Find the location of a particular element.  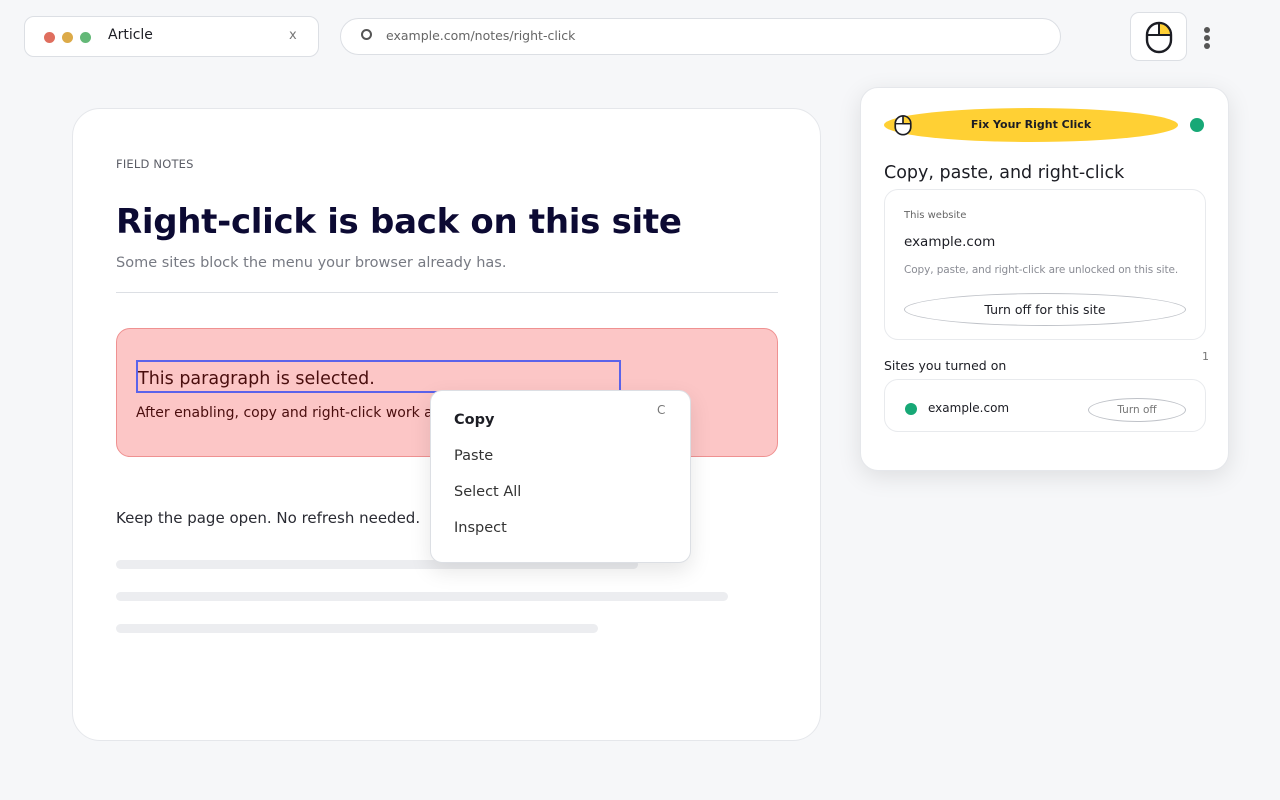

globe-icon is located at coordinates (366, 34).